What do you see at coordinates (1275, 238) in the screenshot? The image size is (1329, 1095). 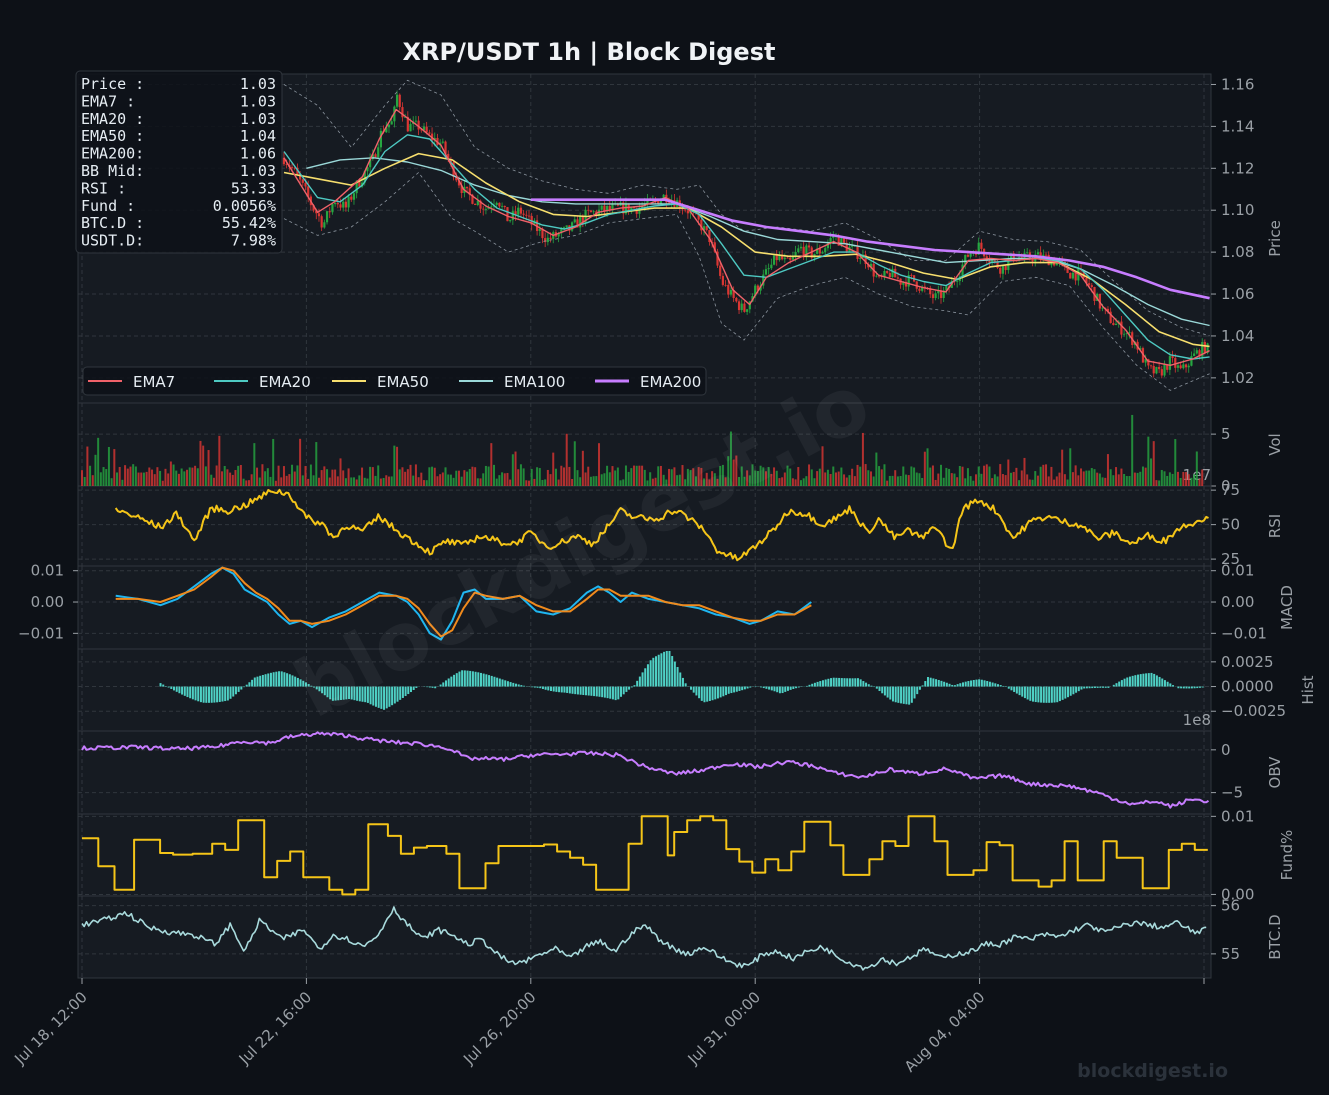 I see `price-ylabel: Price` at bounding box center [1275, 238].